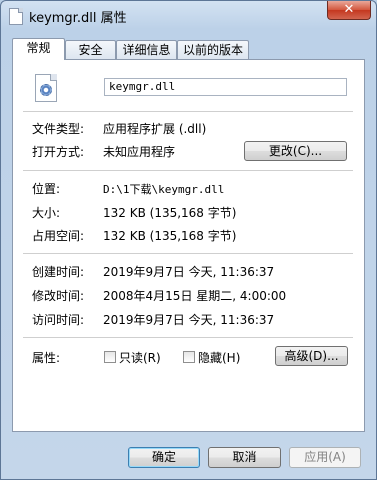 The image size is (377, 480). Describe the element at coordinates (139, 152) in the screenshot. I see `open-with-value: 未知应用程序` at that location.